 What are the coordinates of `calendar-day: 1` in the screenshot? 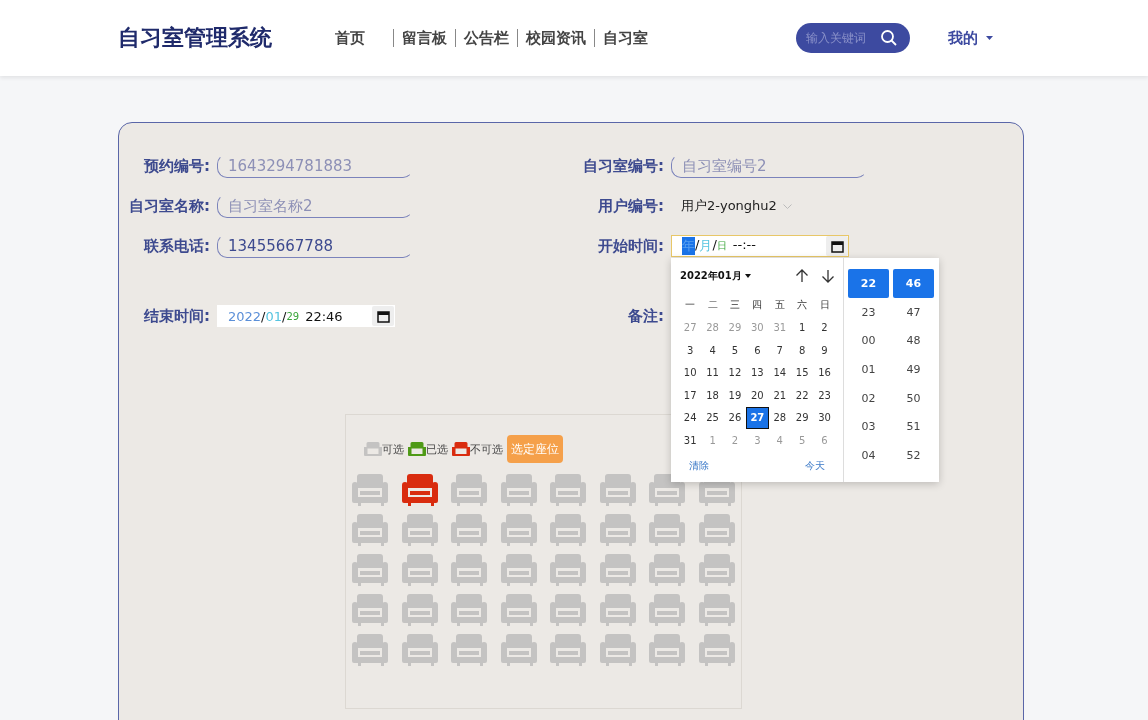 It's located at (802, 327).